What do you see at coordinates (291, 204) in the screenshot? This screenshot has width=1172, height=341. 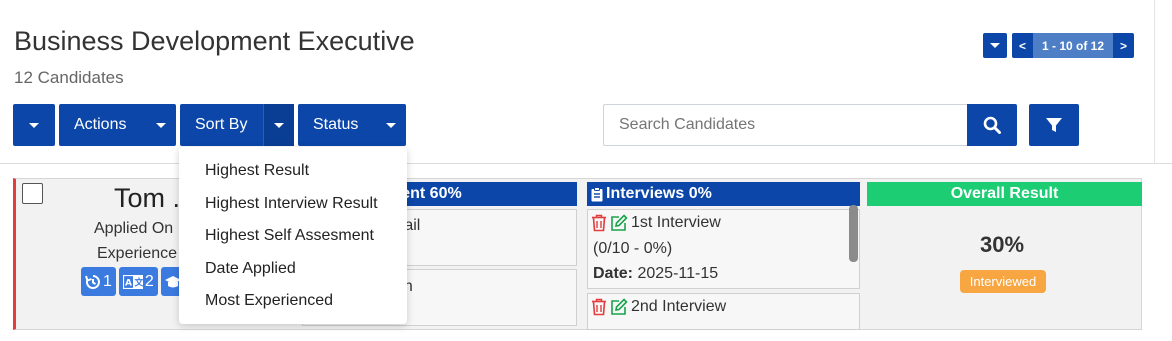 I see `sort-option-highest-interview-result: Highest Interview Result` at bounding box center [291, 204].